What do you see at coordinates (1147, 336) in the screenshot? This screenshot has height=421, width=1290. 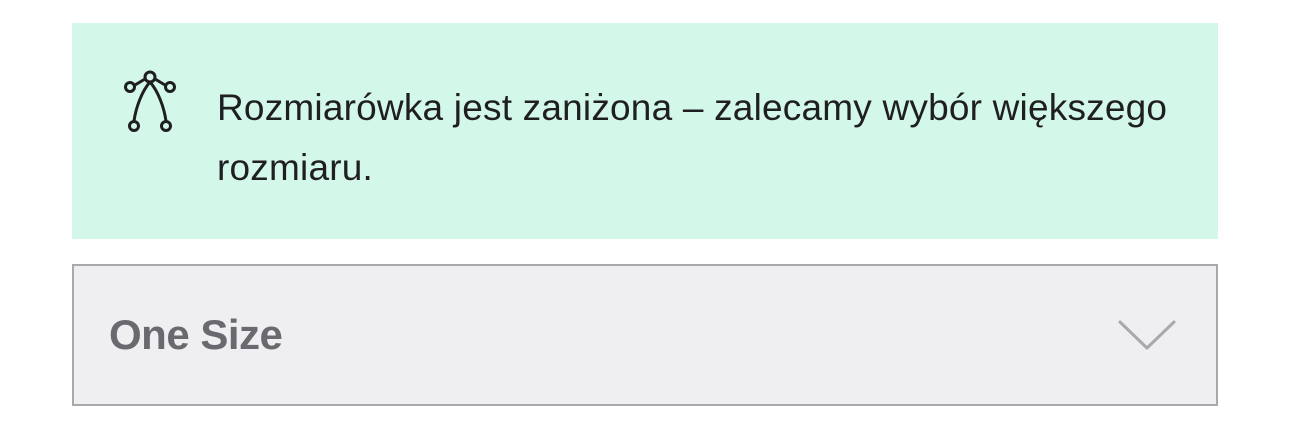 I see `chevron-down-icon` at bounding box center [1147, 336].